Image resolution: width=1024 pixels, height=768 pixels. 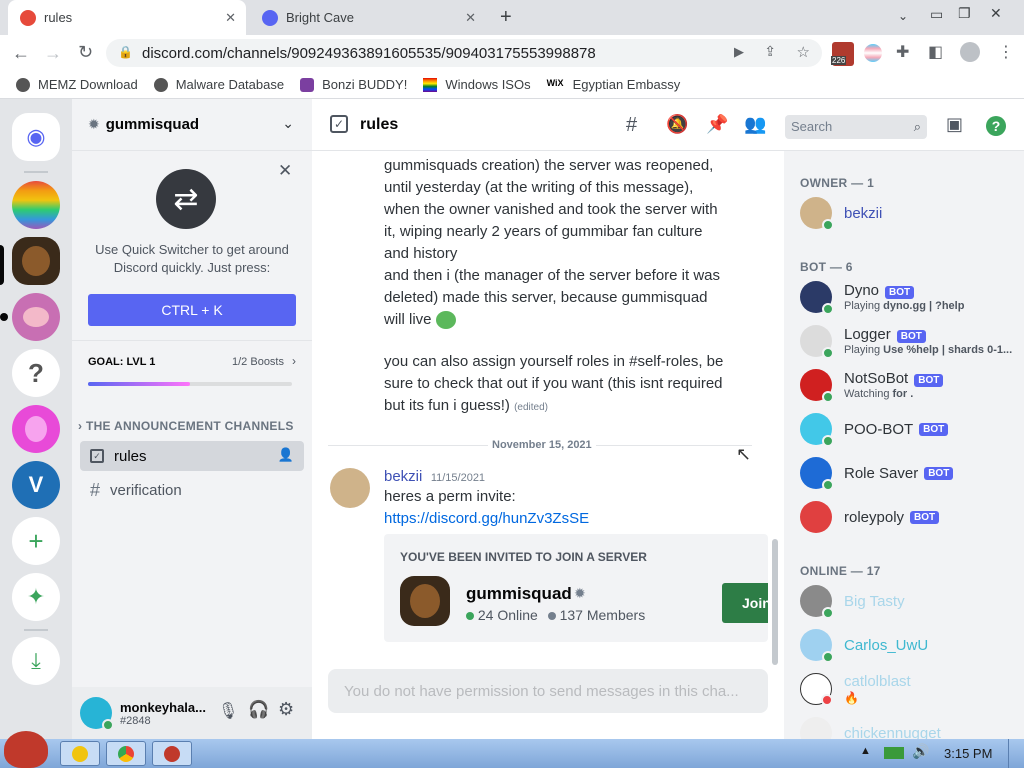 I want to click on search-input: Search ⌕, so click(x=856, y=127).